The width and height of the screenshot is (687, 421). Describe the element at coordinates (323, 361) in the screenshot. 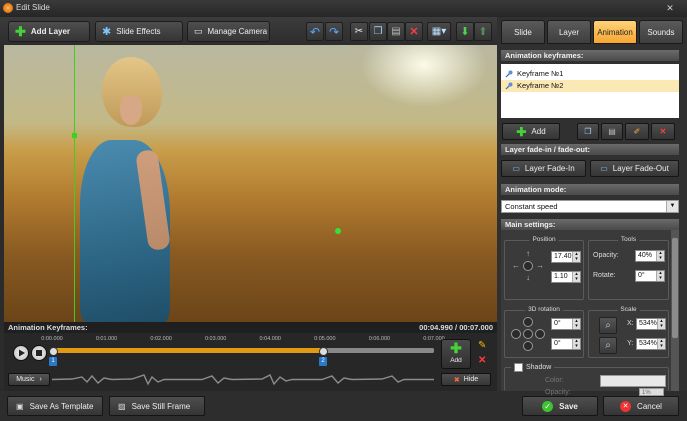

I see `keyframe-marker-2: 2` at that location.